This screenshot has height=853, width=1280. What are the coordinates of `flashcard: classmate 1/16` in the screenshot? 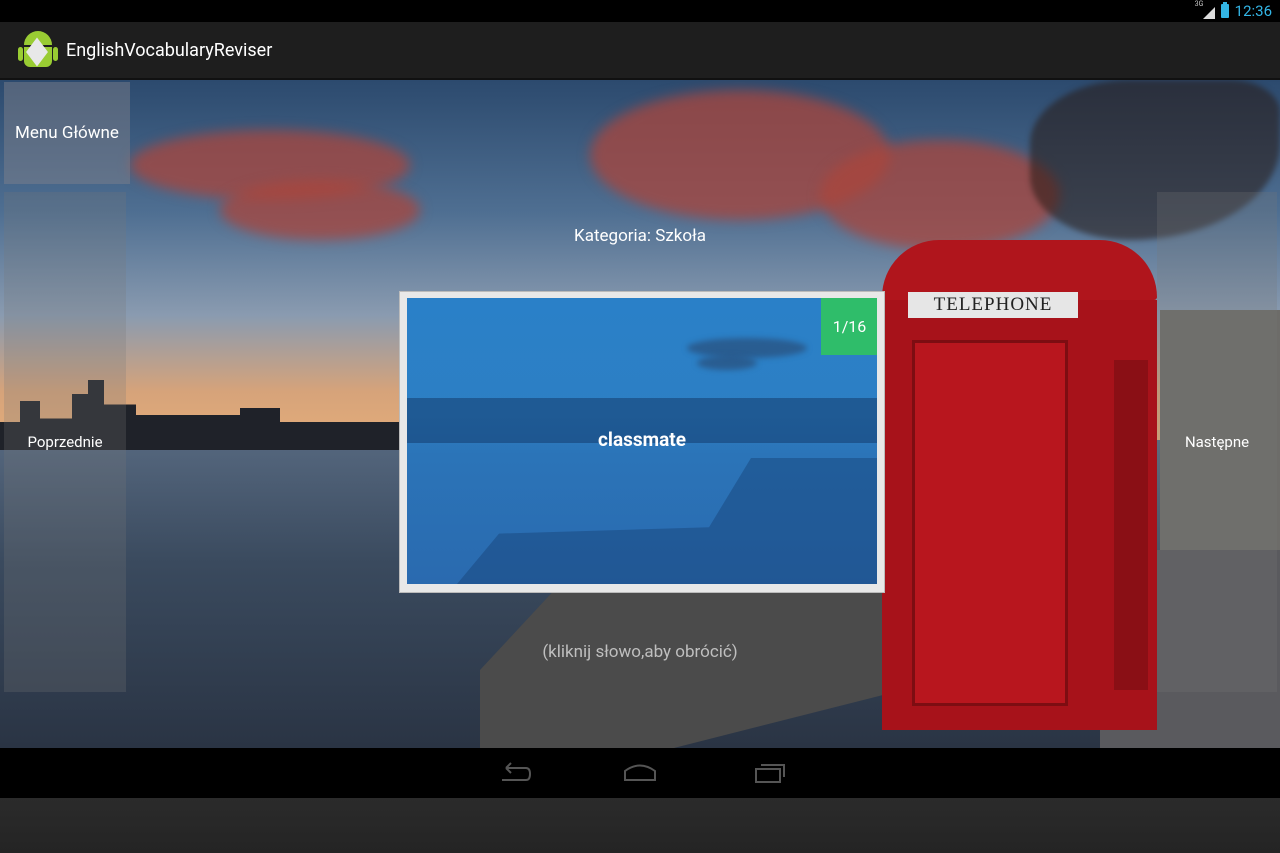 It's located at (642, 441).